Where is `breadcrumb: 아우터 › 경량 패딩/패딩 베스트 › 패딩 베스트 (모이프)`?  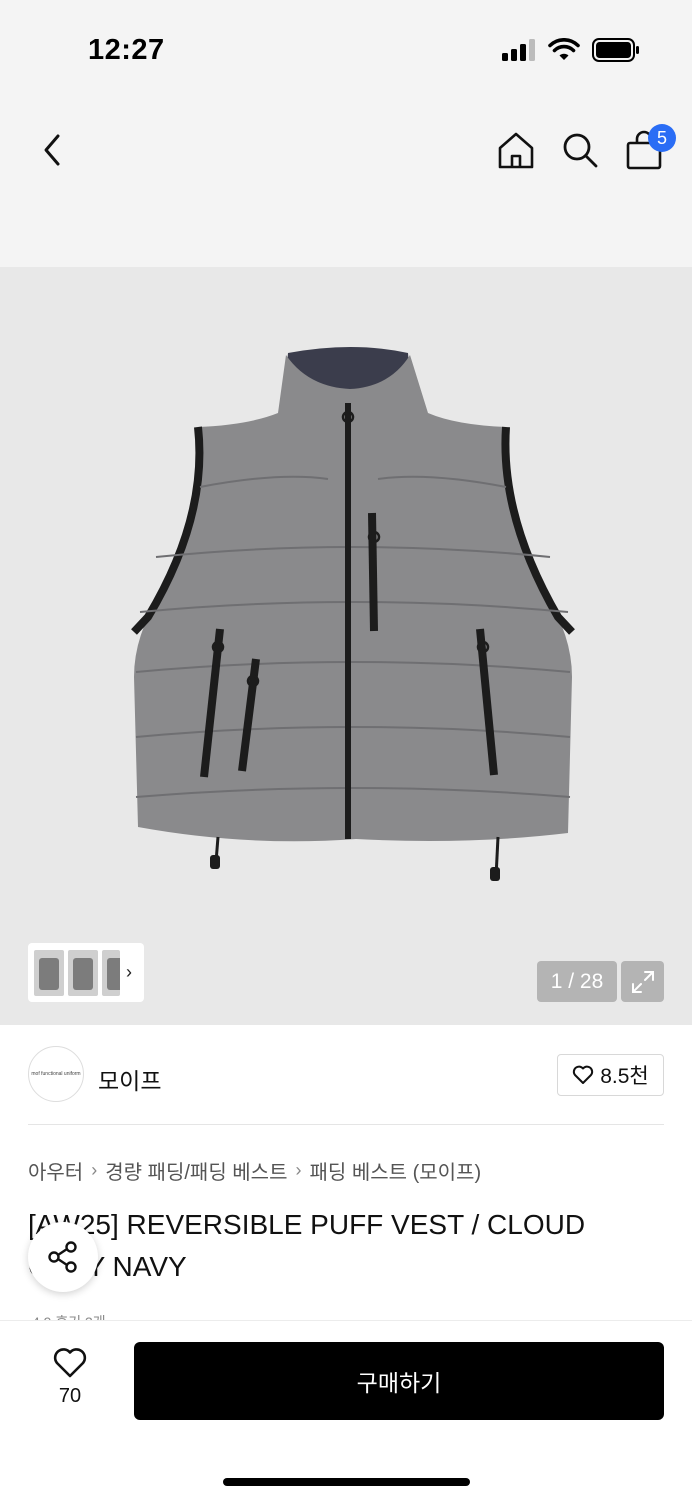 breadcrumb: 아우터 › 경량 패딩/패딩 베스트 › 패딩 베스트 (모이프) is located at coordinates (254, 1170).